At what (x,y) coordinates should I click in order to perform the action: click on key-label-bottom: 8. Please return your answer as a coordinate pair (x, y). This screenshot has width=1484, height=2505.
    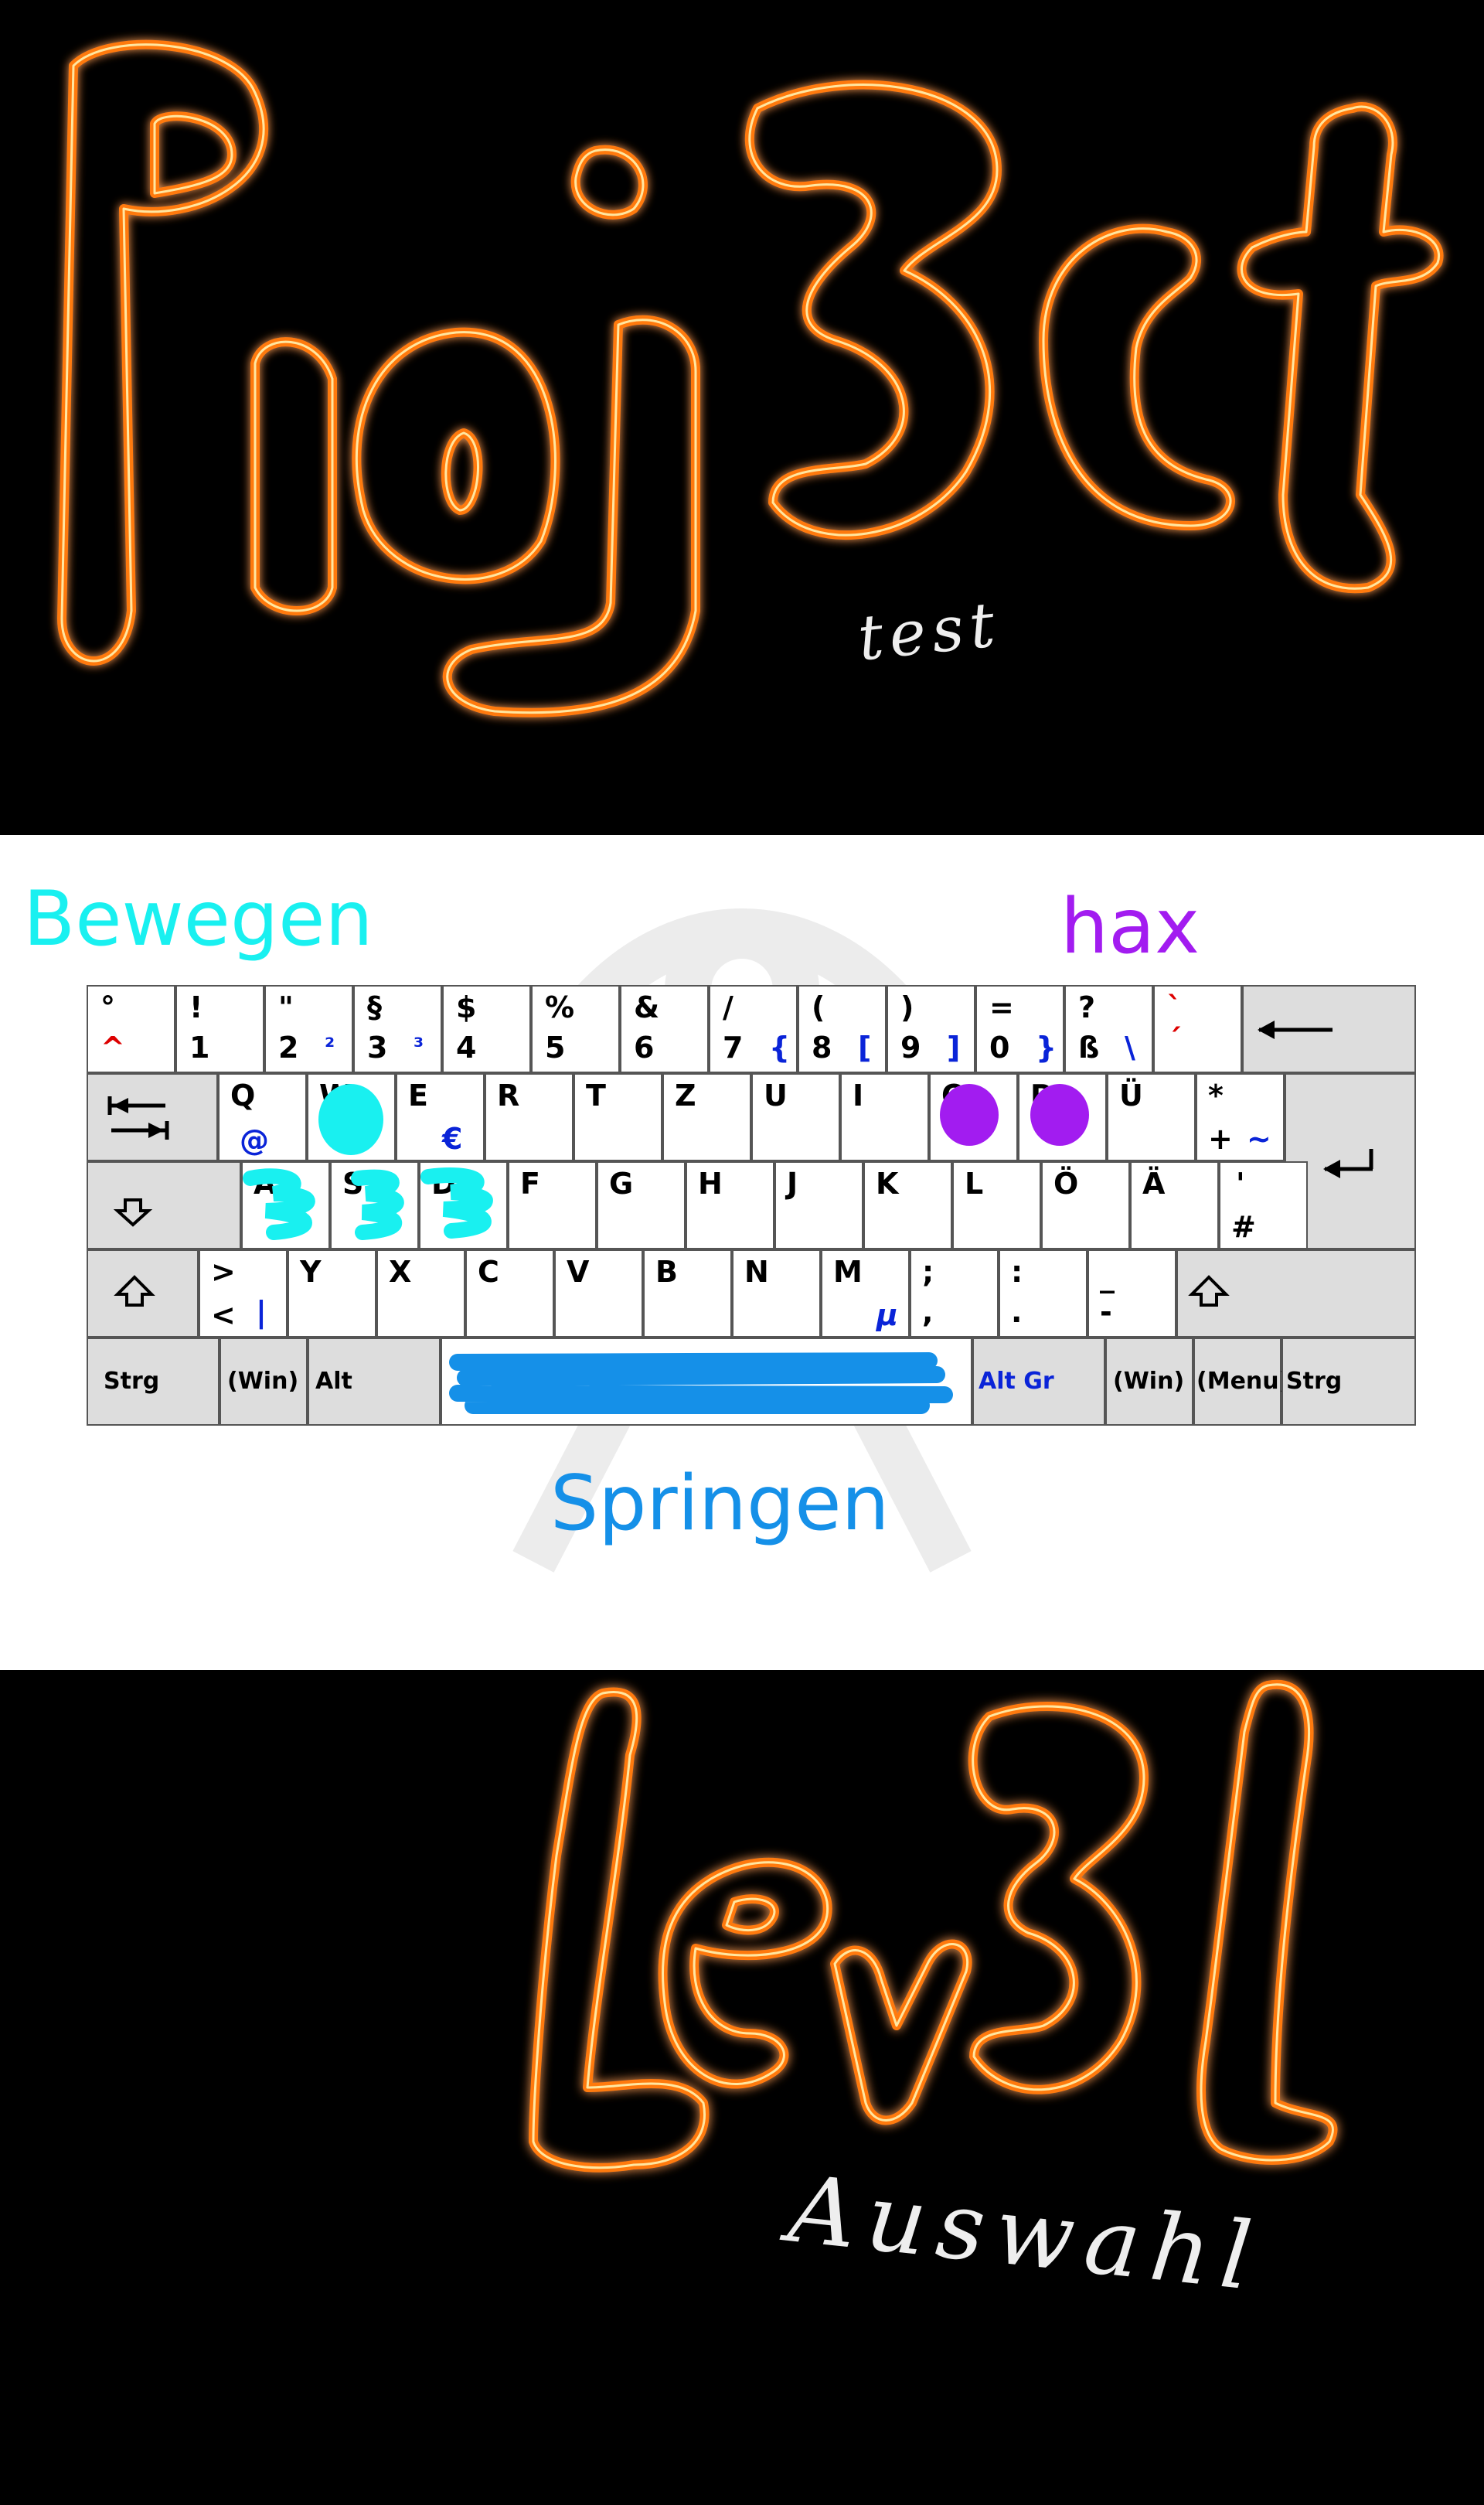
    Looking at the image, I should click on (822, 1048).